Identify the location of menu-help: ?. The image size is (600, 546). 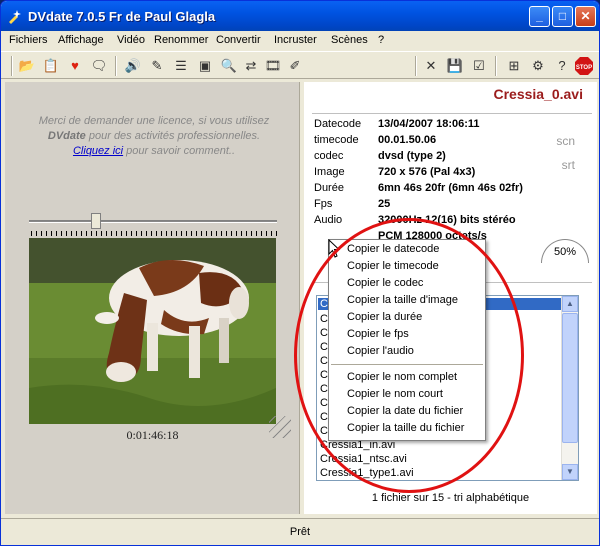
(381, 40).